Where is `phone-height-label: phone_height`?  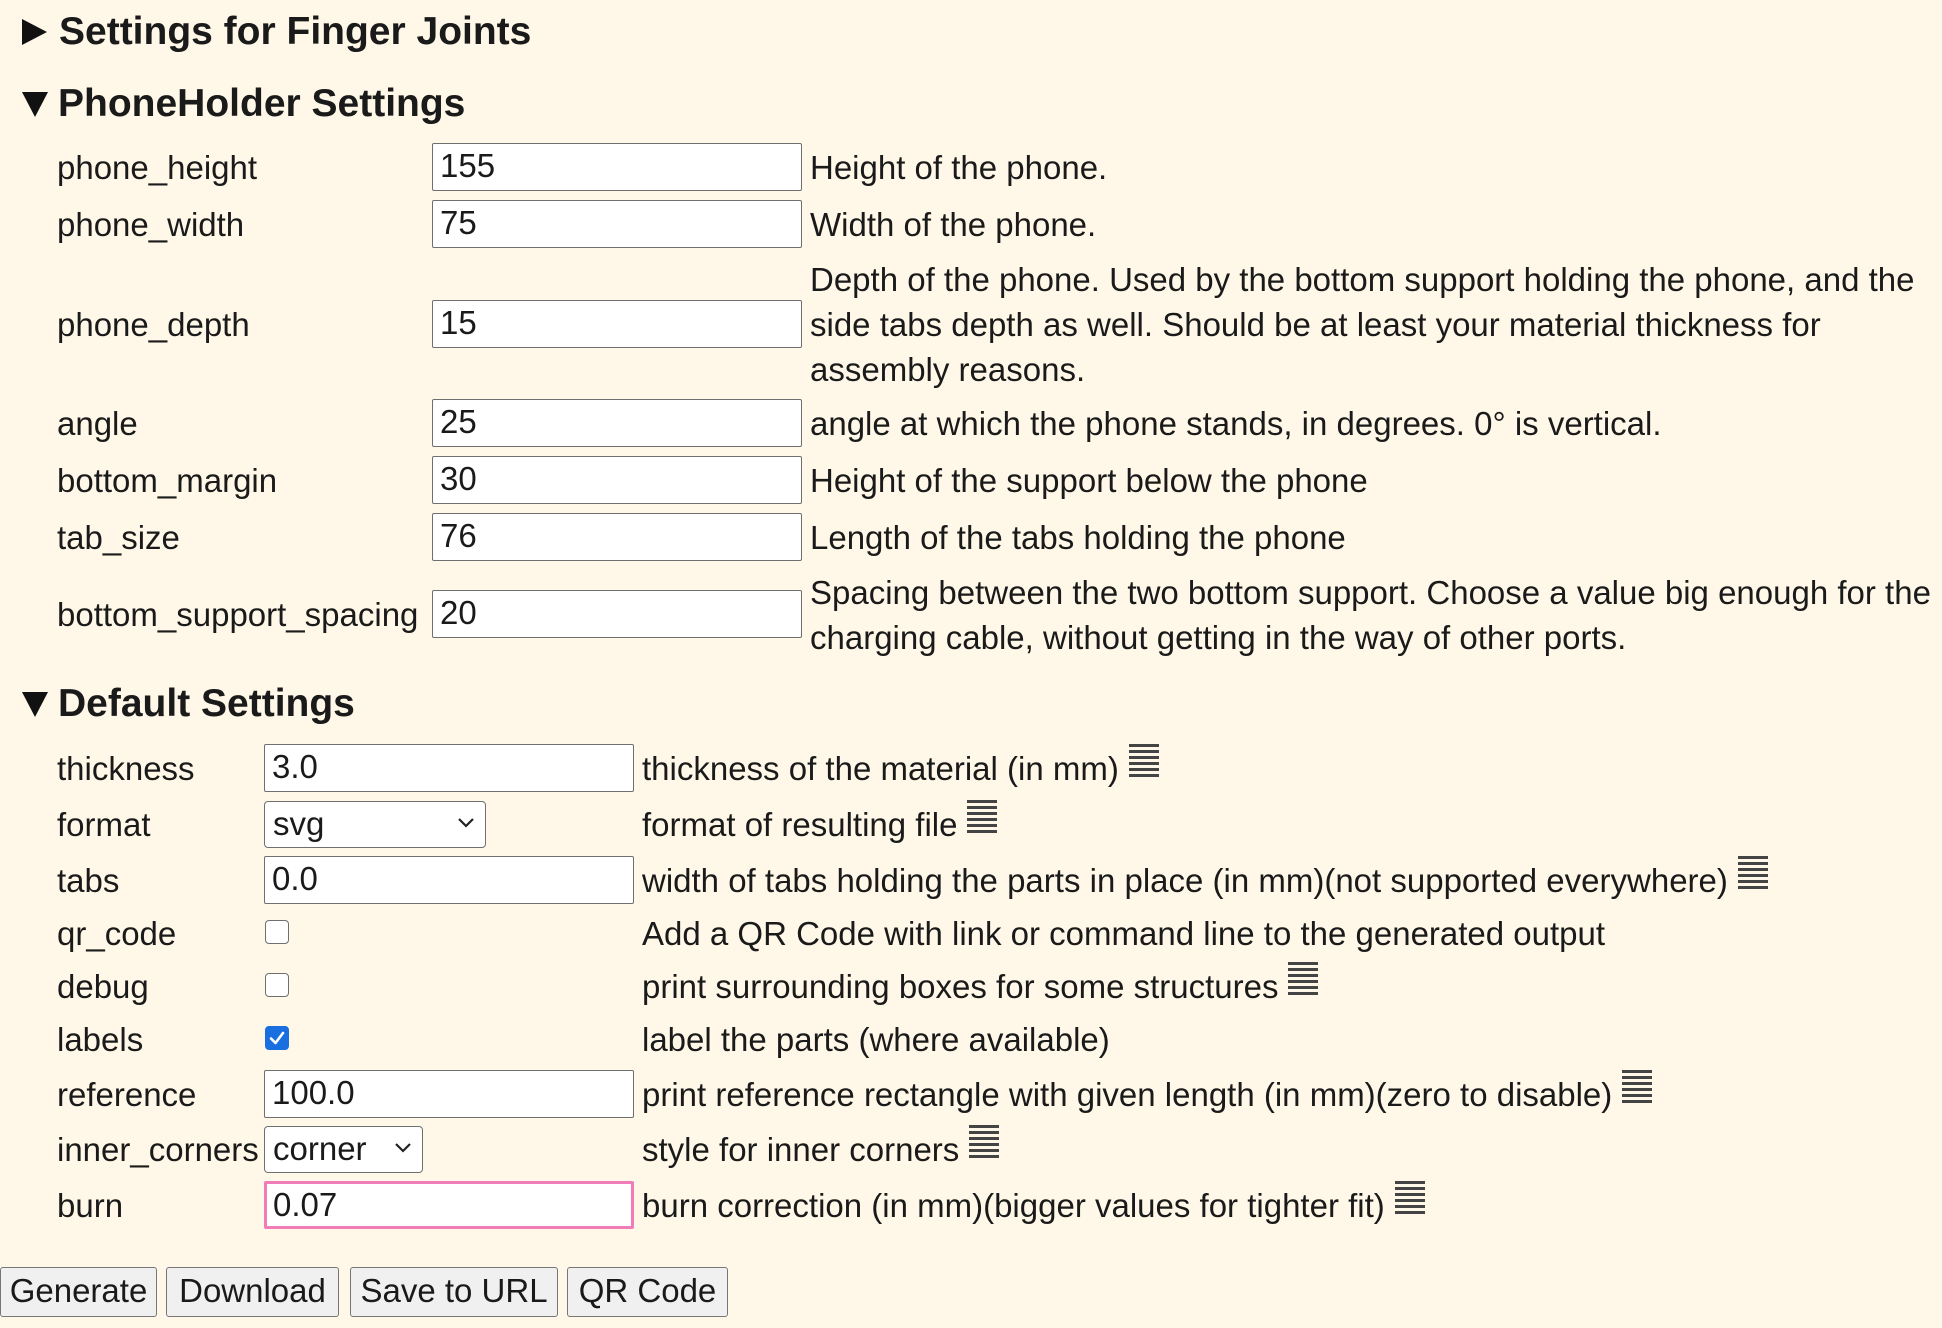 phone-height-label: phone_height is located at coordinates (157, 167).